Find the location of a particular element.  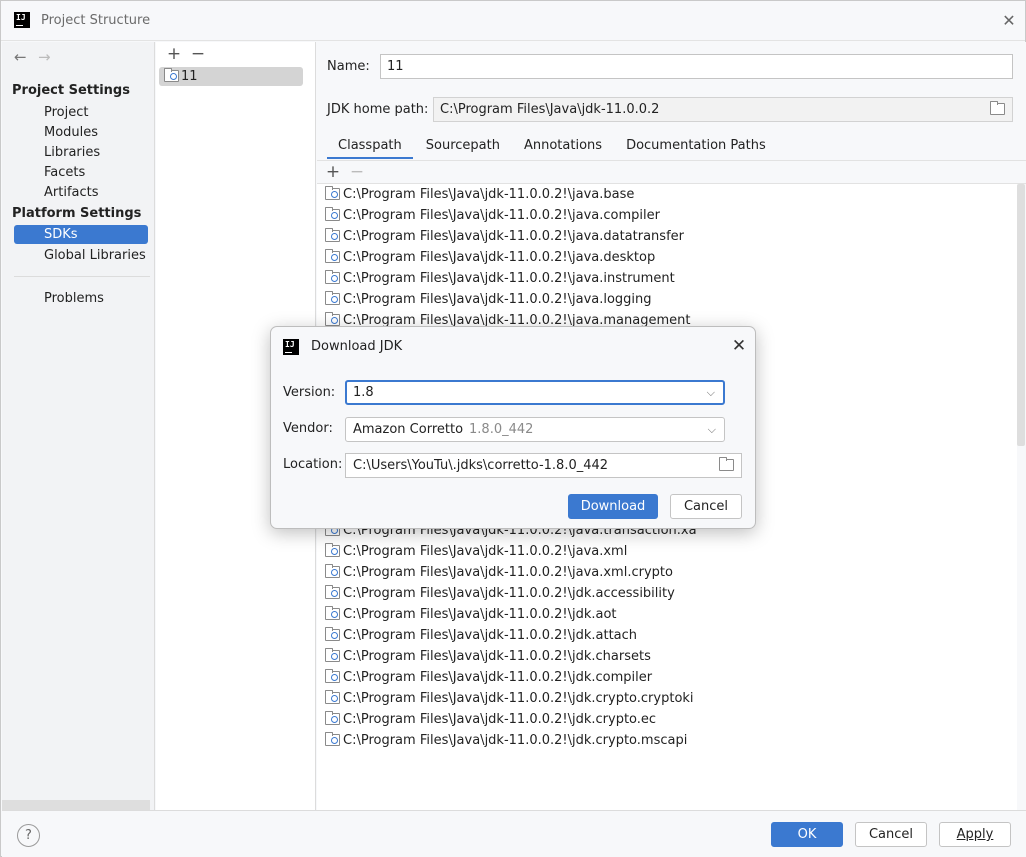

tab-documentation-paths: Documentation Paths is located at coordinates (696, 146).